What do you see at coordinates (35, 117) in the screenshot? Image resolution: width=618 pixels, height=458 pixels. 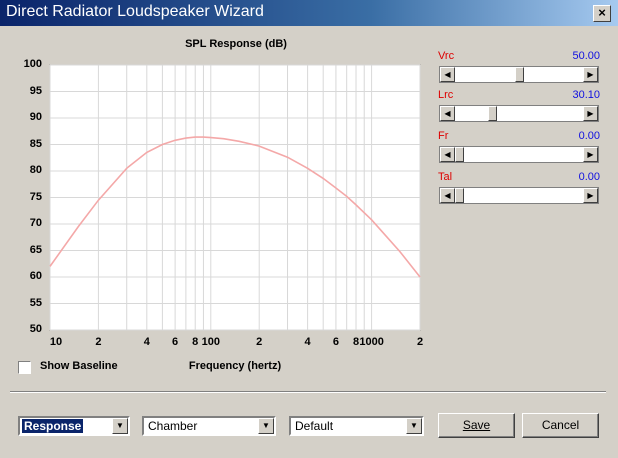 I see `y-tick-label: 90` at bounding box center [35, 117].